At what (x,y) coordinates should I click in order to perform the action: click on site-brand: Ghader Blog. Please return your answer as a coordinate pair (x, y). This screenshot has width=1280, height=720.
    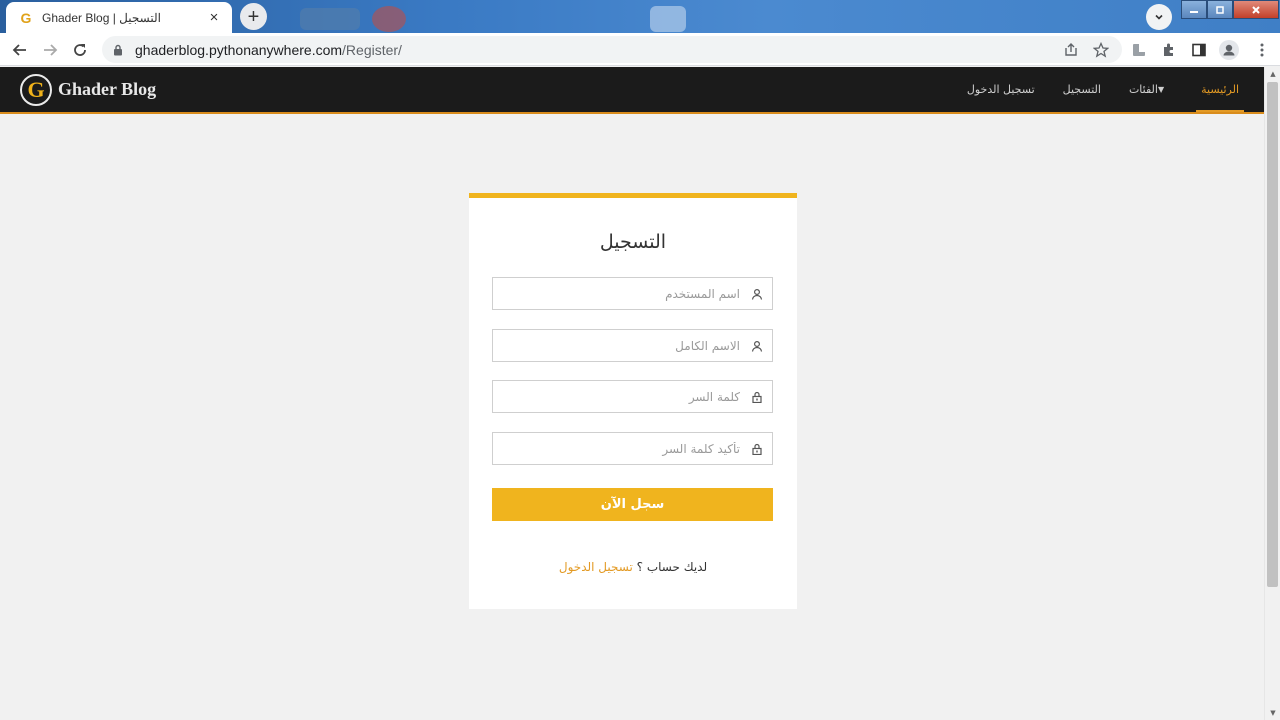
    Looking at the image, I should click on (107, 89).